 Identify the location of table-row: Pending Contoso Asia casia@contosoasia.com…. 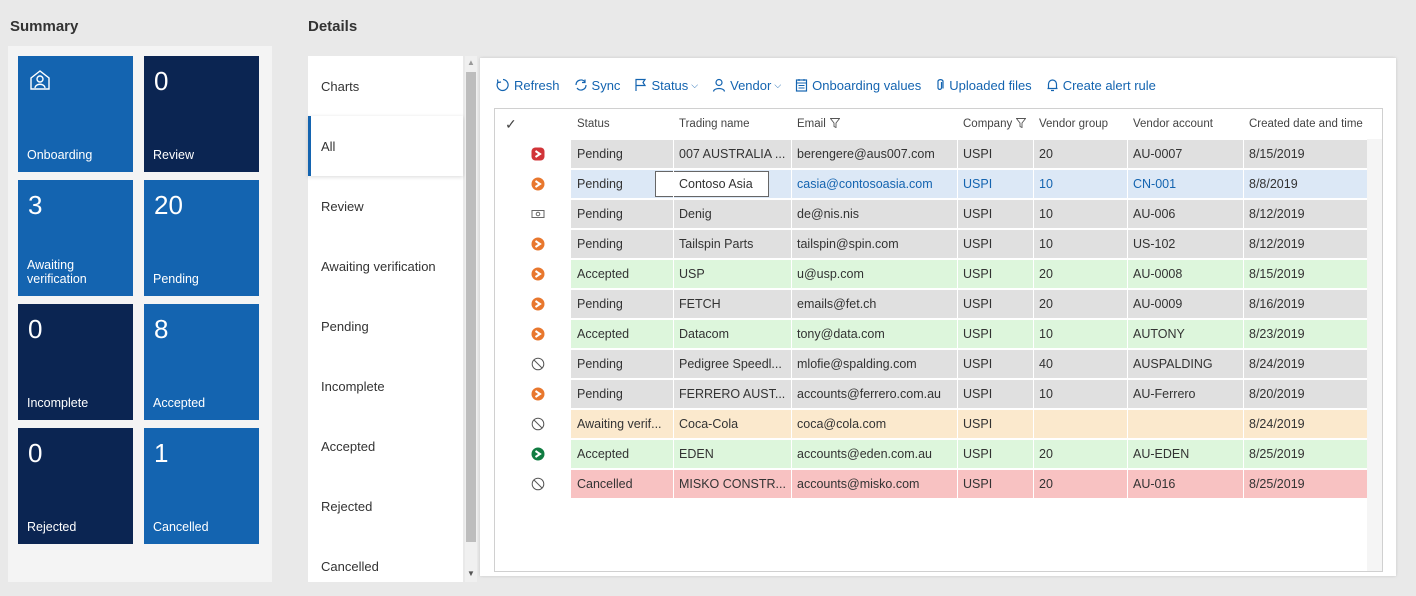
(931, 184).